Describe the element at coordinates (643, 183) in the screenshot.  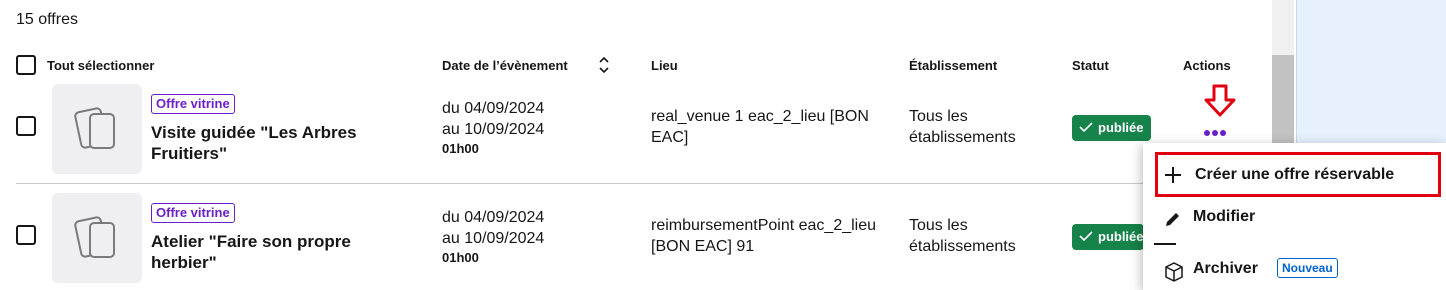
I see `row-divider` at that location.